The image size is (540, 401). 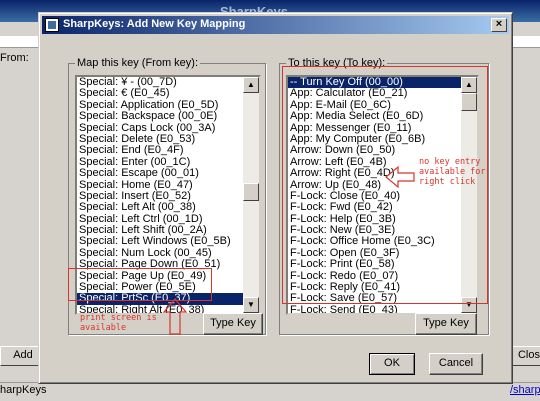 What do you see at coordinates (175, 316) in the screenshot?
I see `up-arrow-icon` at bounding box center [175, 316].